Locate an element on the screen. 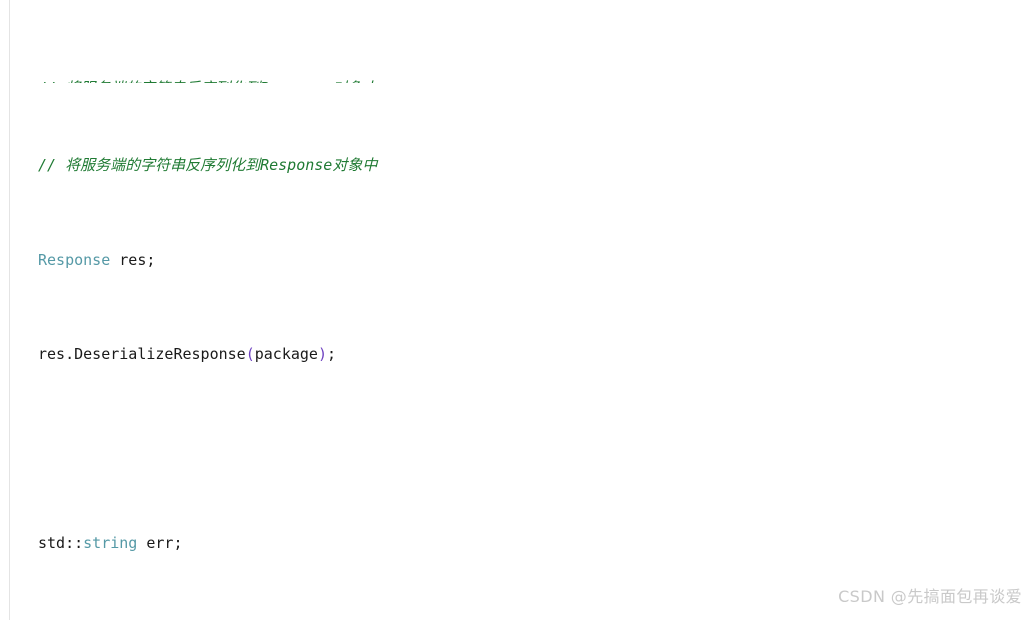  err-var: err; is located at coordinates (160, 542).